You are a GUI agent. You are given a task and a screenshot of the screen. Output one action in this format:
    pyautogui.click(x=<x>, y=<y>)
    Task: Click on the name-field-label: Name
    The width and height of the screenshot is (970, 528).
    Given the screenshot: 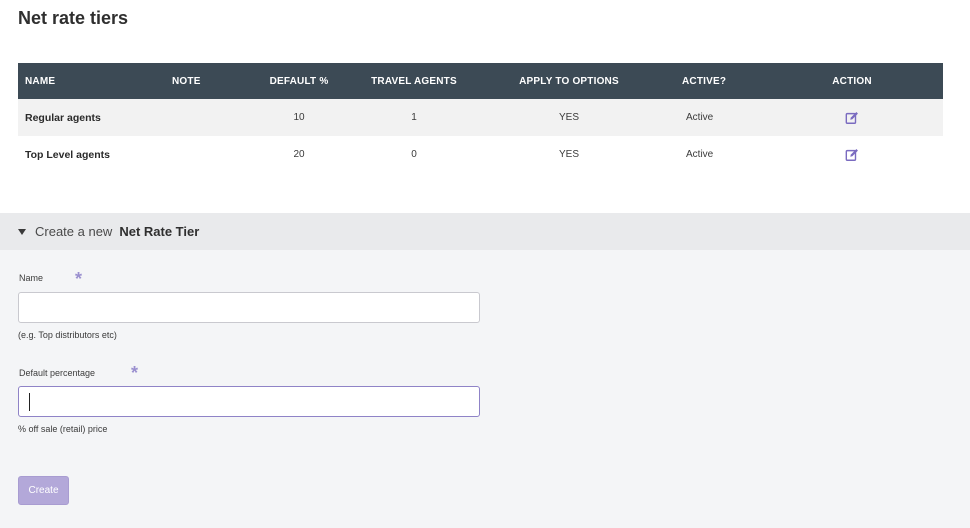 What is the action you would take?
    pyautogui.click(x=31, y=278)
    